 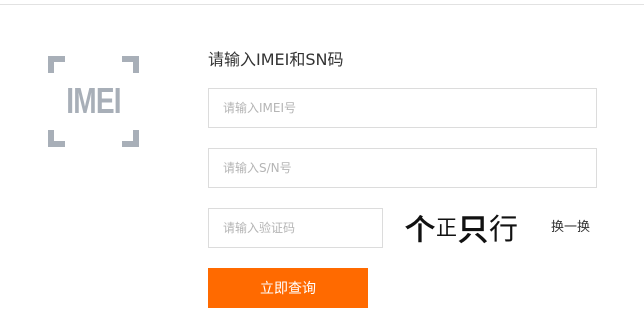 I want to click on captcha-char: 行, so click(x=504, y=229).